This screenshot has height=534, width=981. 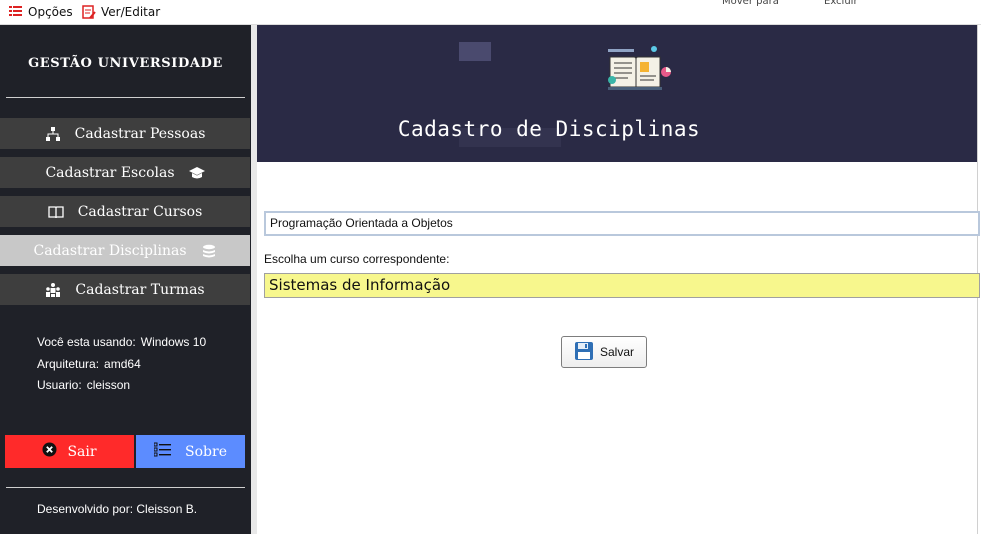 What do you see at coordinates (53, 134) in the screenshot?
I see `sitemap-icon` at bounding box center [53, 134].